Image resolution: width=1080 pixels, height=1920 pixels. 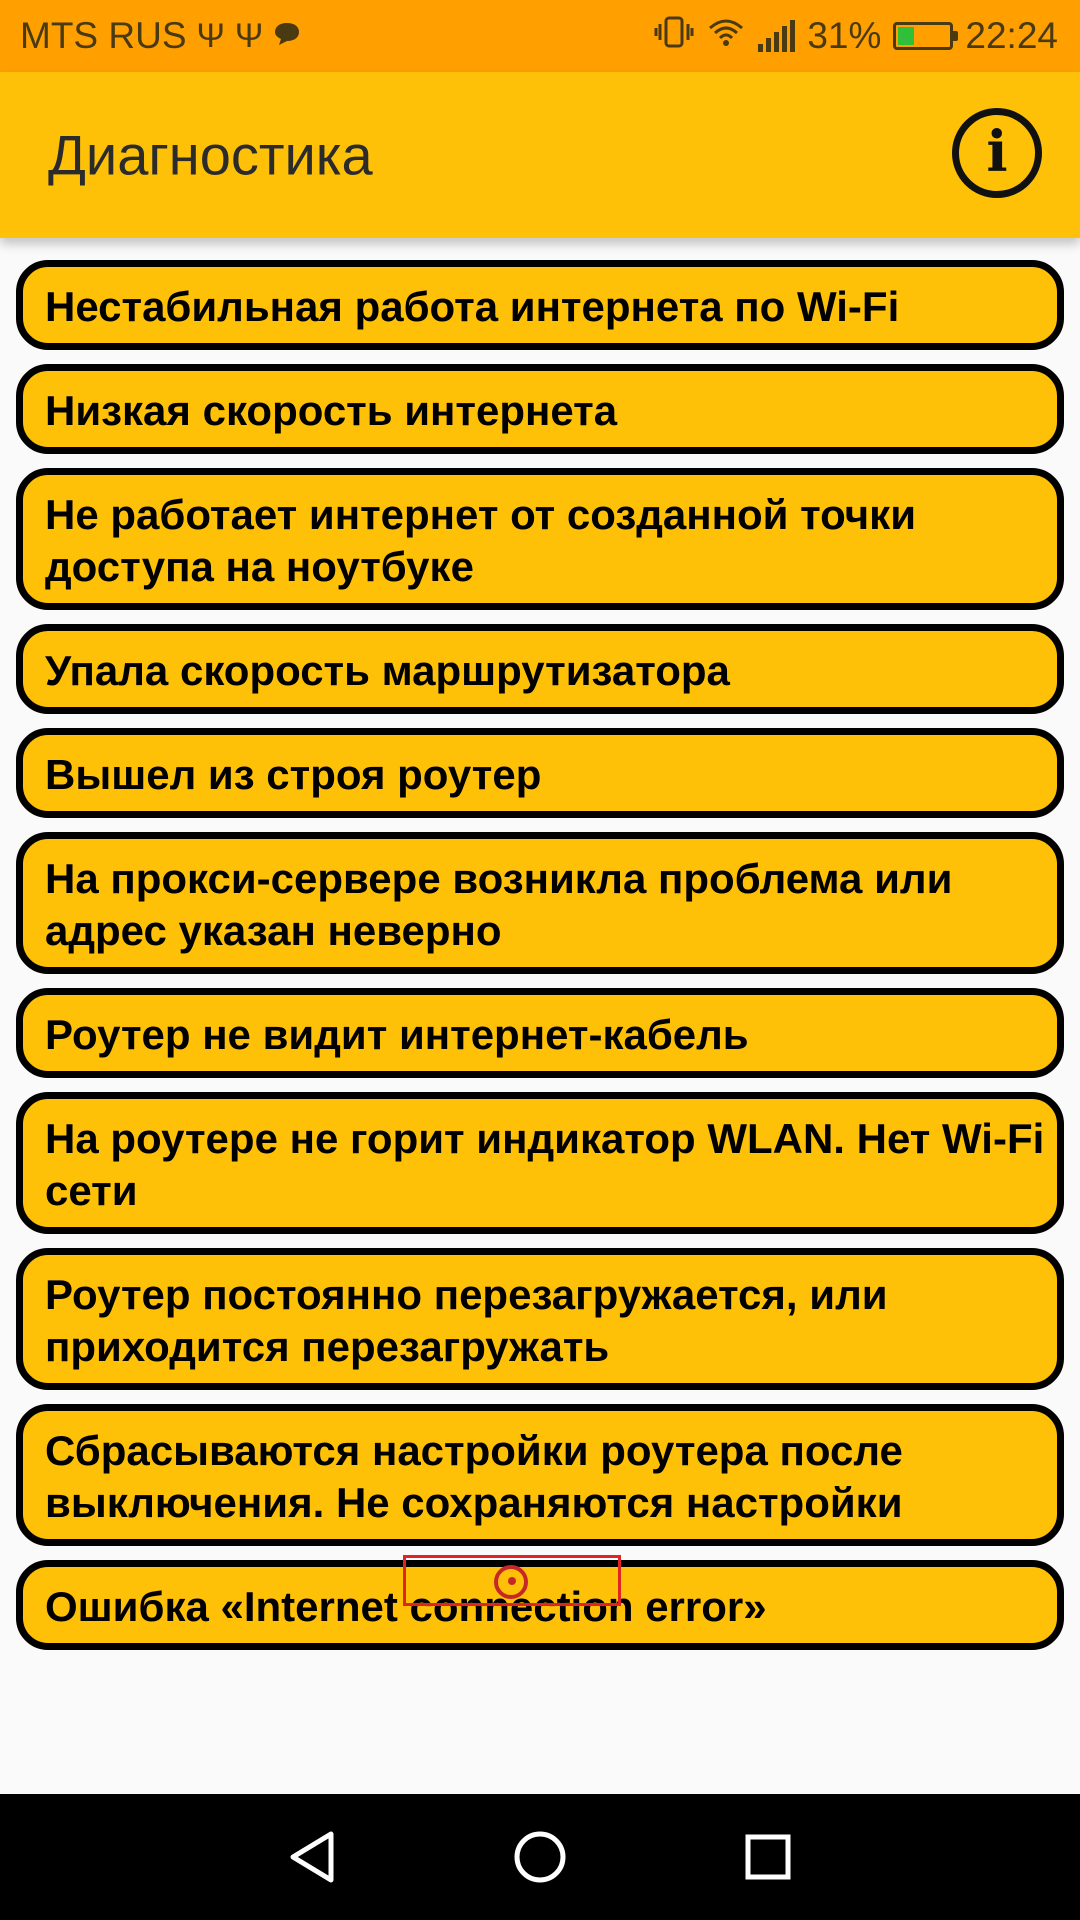 I want to click on list-item: Ошибка «Internet connection error», so click(x=540, y=1605).